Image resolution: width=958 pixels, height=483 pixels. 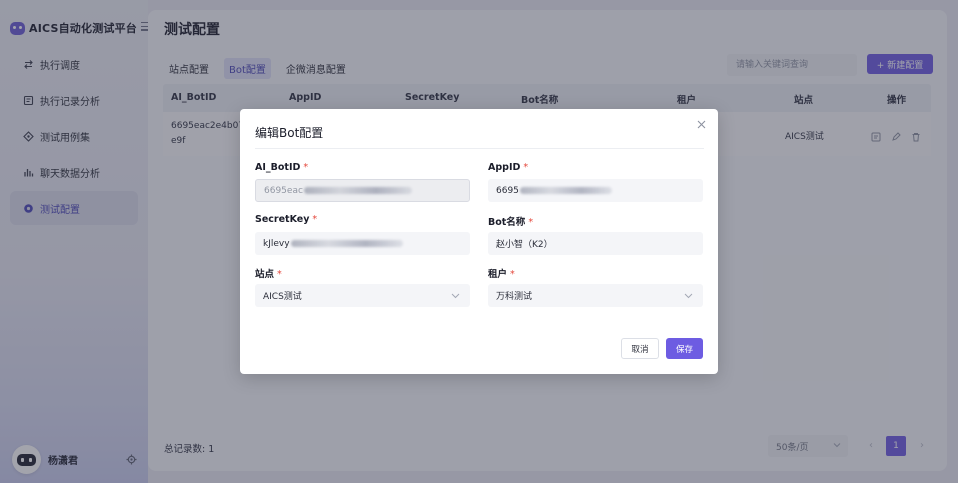 I want to click on save-button: 保存, so click(x=684, y=348).